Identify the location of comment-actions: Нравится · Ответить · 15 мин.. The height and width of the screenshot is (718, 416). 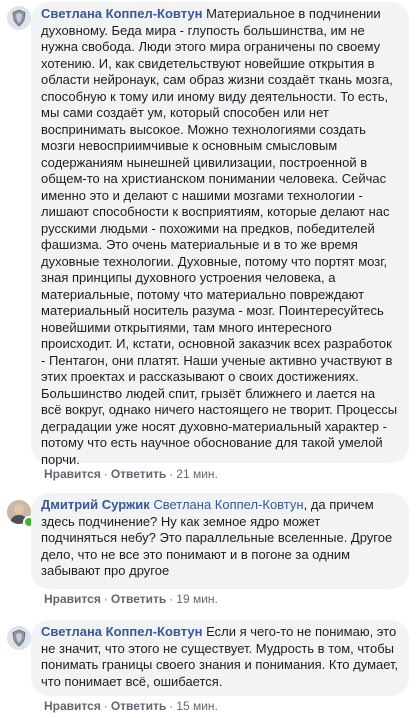
(131, 706).